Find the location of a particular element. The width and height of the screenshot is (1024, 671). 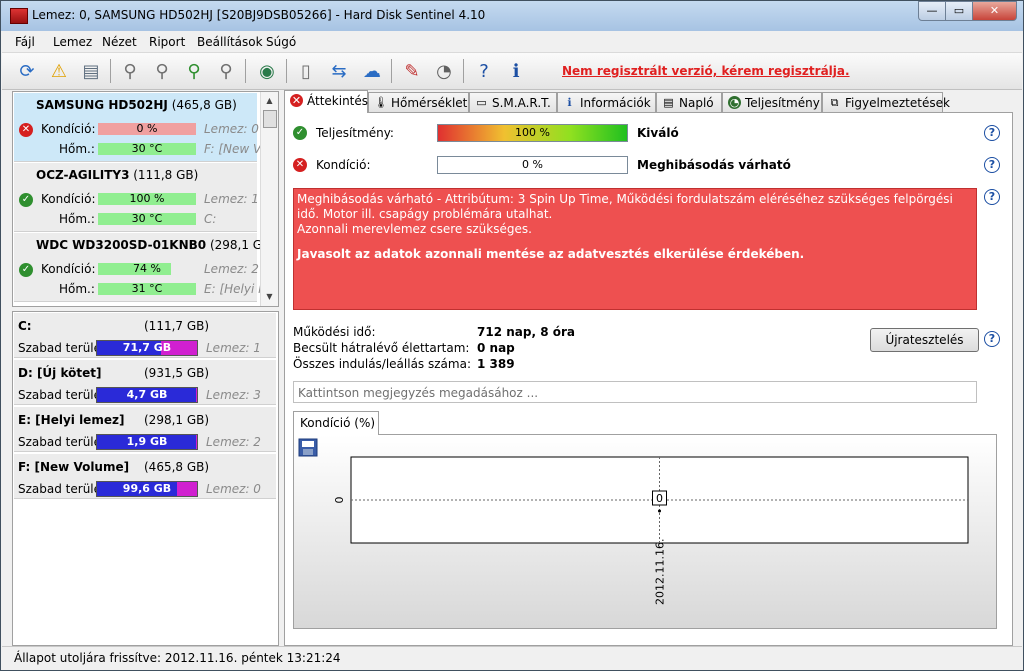

free-space-bar: 71,7 GB is located at coordinates (147, 348).